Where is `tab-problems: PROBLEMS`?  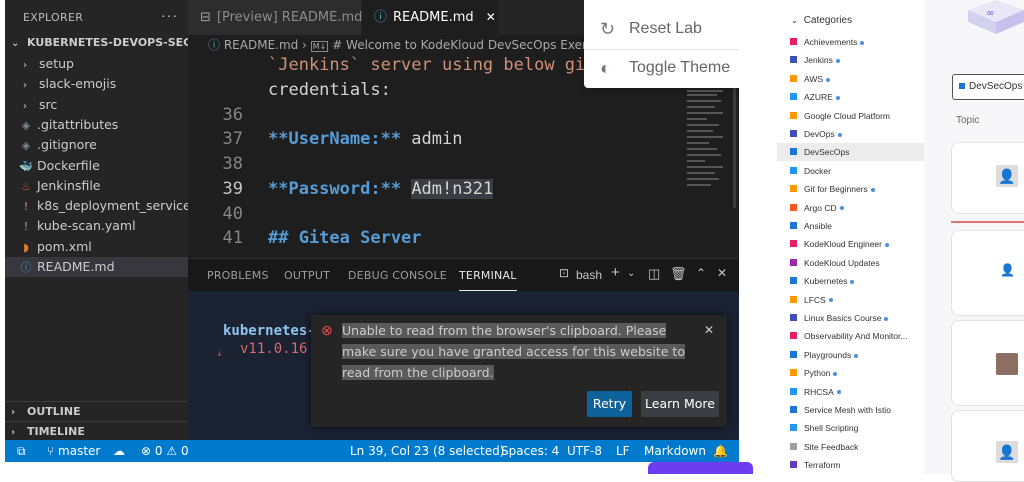
tab-problems: PROBLEMS is located at coordinates (238, 275).